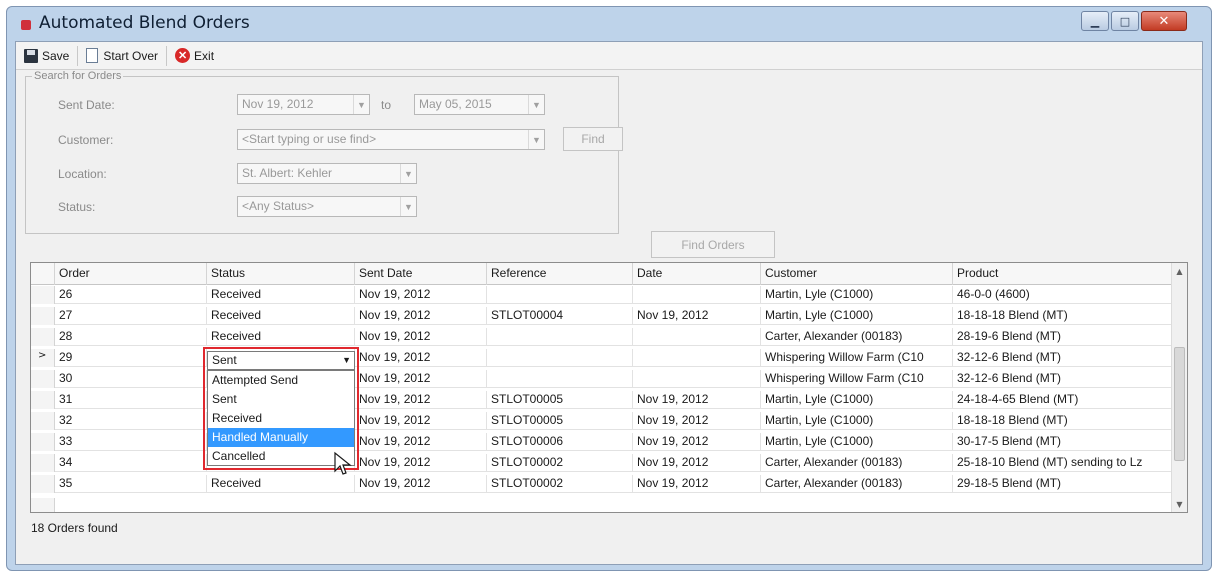 The height and width of the screenshot is (577, 1220). Describe the element at coordinates (1179, 404) in the screenshot. I see `scroll-thumb` at that location.